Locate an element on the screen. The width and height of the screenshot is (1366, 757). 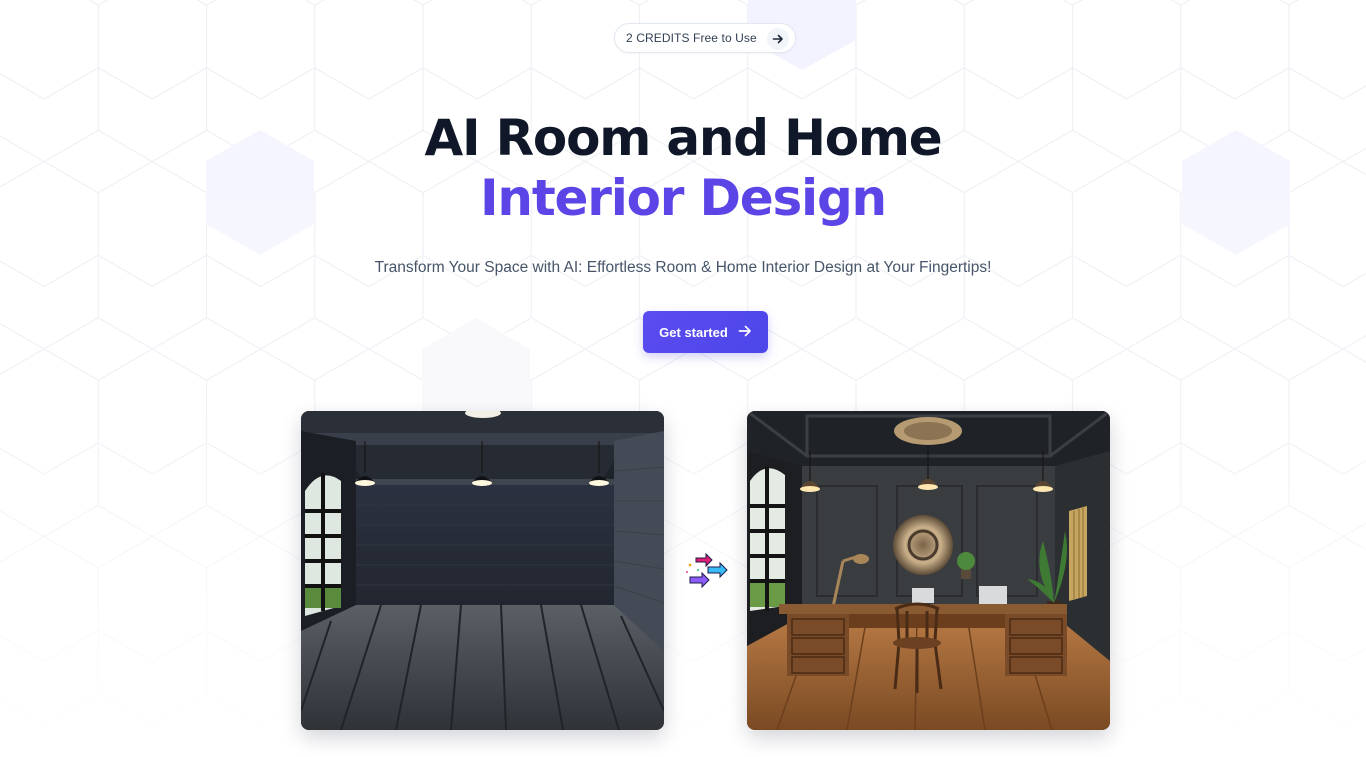
furnished-office-room-image is located at coordinates (928, 570).